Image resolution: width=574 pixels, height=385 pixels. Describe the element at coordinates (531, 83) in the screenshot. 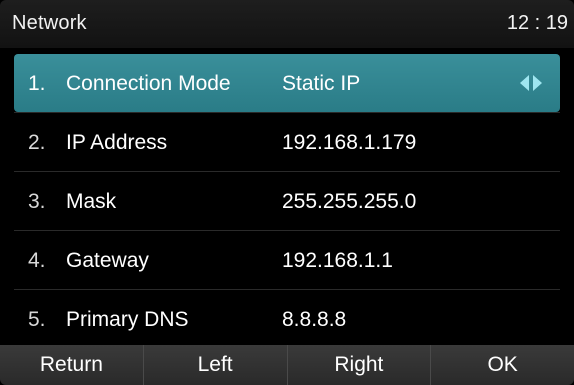

I see `option-switcher` at that location.